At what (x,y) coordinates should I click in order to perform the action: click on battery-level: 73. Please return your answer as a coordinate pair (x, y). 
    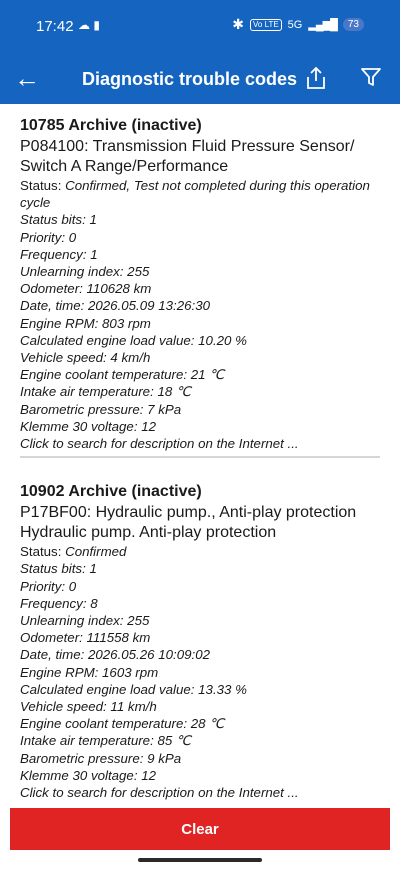
    Looking at the image, I should click on (353, 24).